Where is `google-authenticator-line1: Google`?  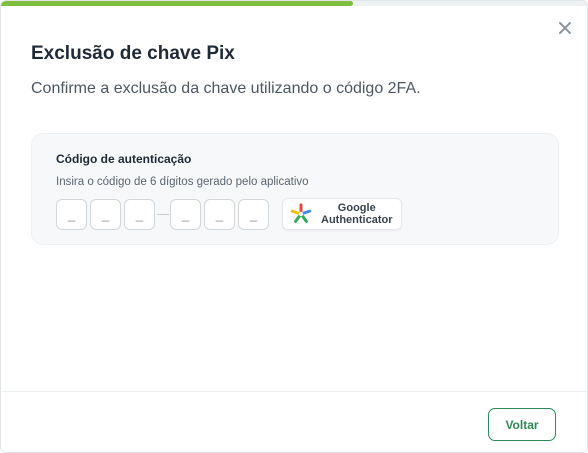 google-authenticator-line1: Google is located at coordinates (356, 208).